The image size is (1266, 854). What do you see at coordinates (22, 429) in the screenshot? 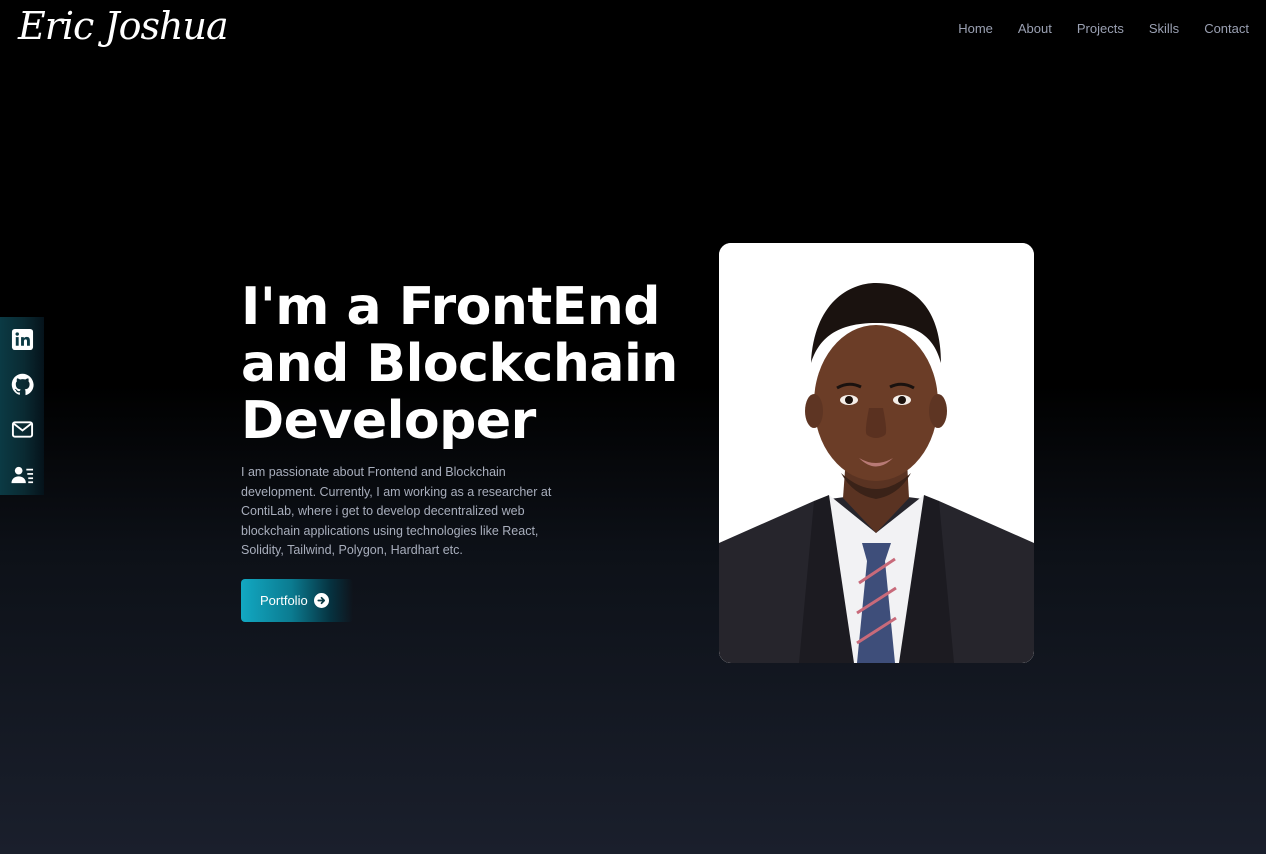
I see `mail-icon` at bounding box center [22, 429].